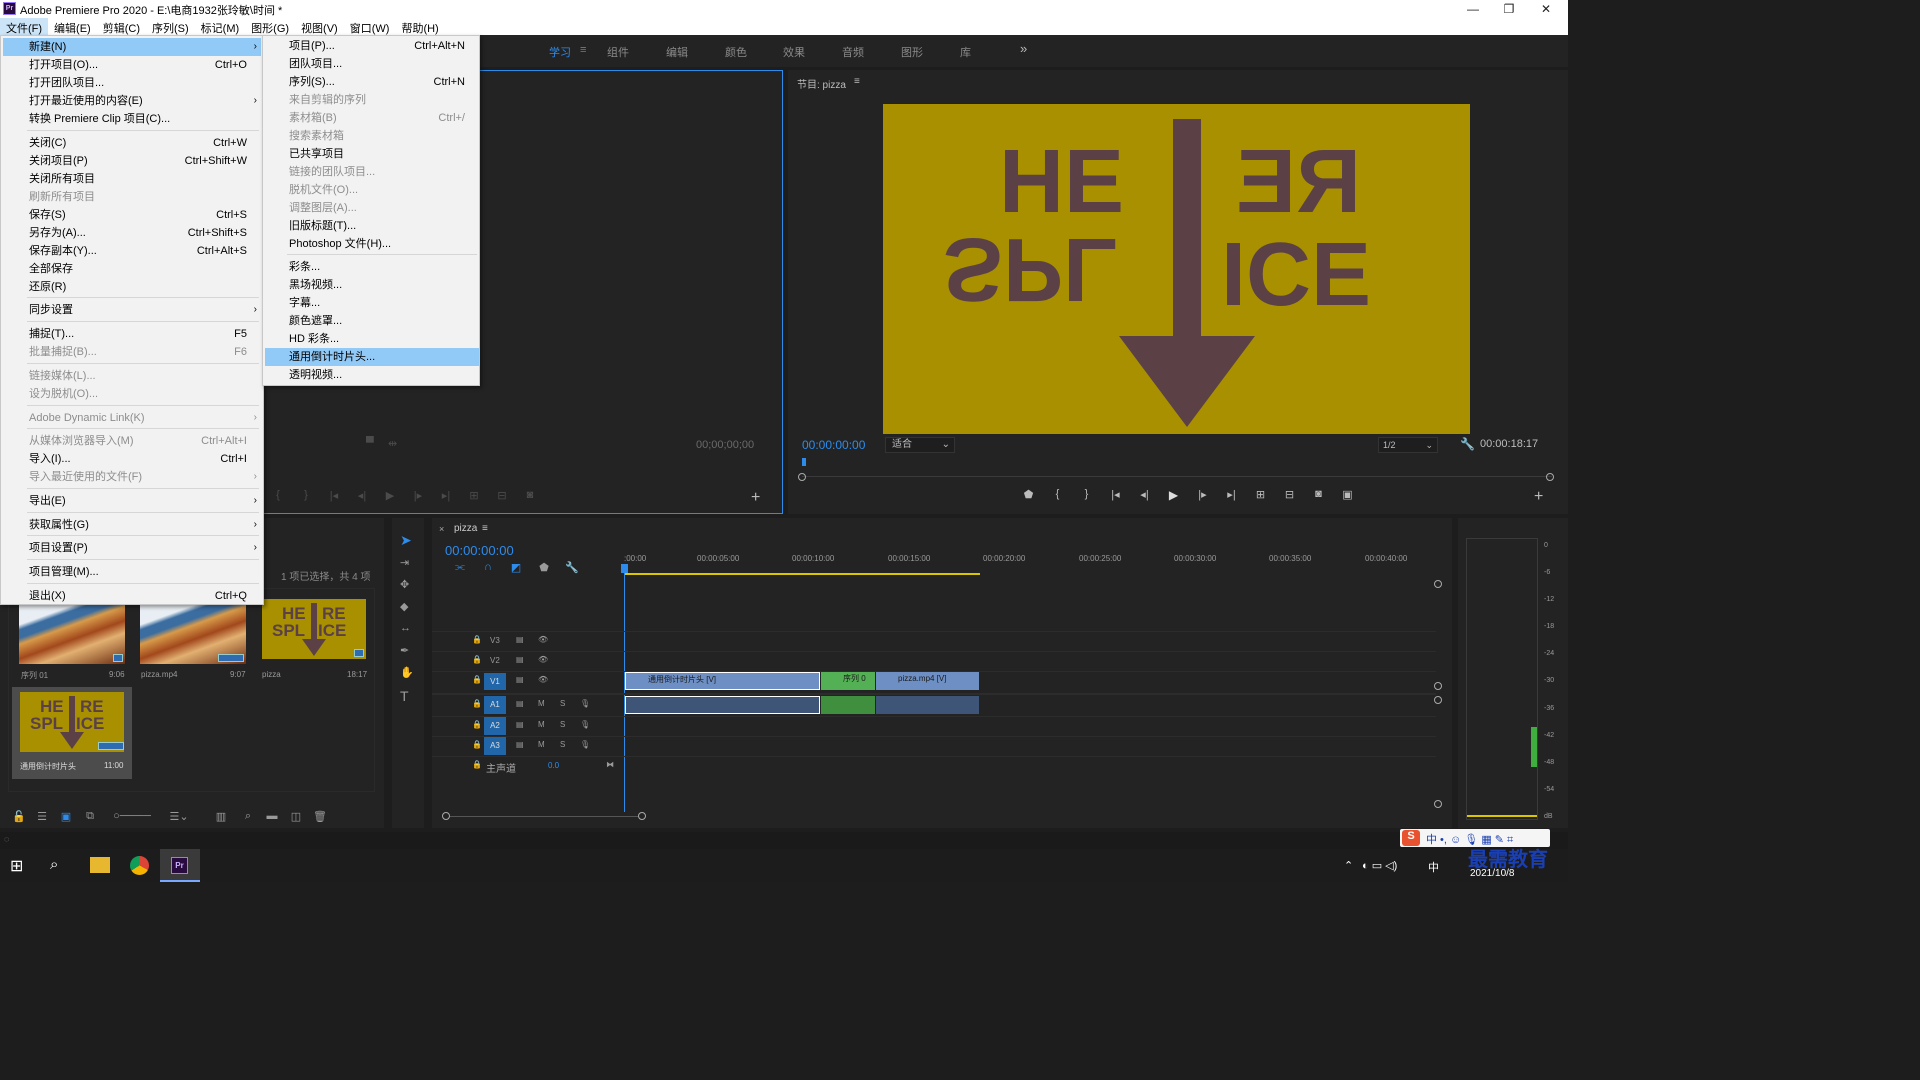  What do you see at coordinates (485, 528) in the screenshot?
I see `timeline-menu-icon: ≡` at bounding box center [485, 528].